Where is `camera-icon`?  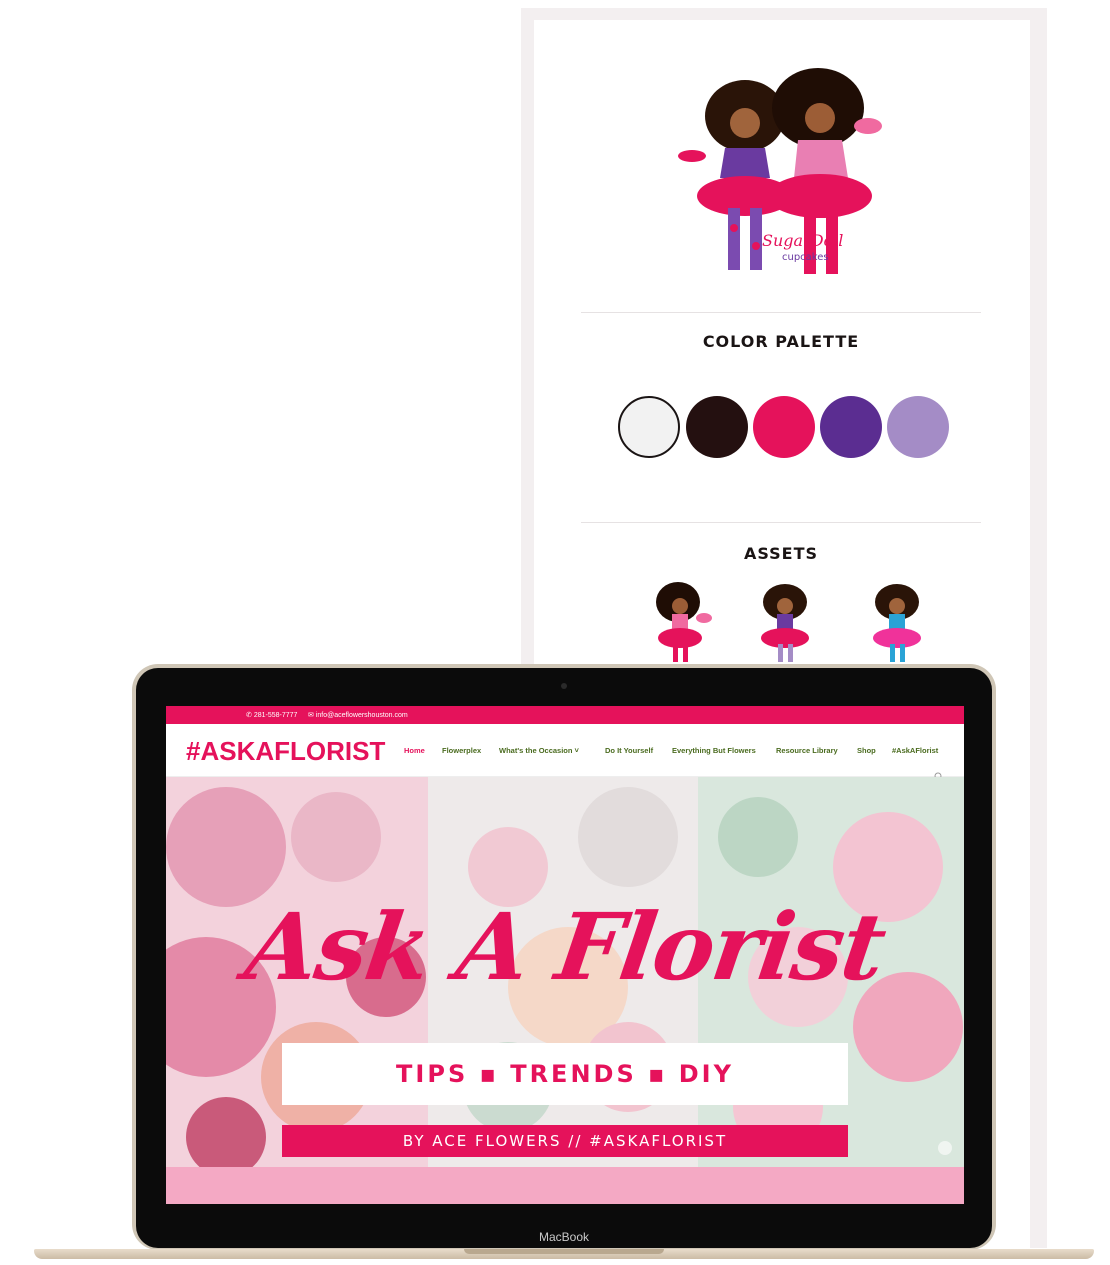
camera-icon is located at coordinates (564, 686).